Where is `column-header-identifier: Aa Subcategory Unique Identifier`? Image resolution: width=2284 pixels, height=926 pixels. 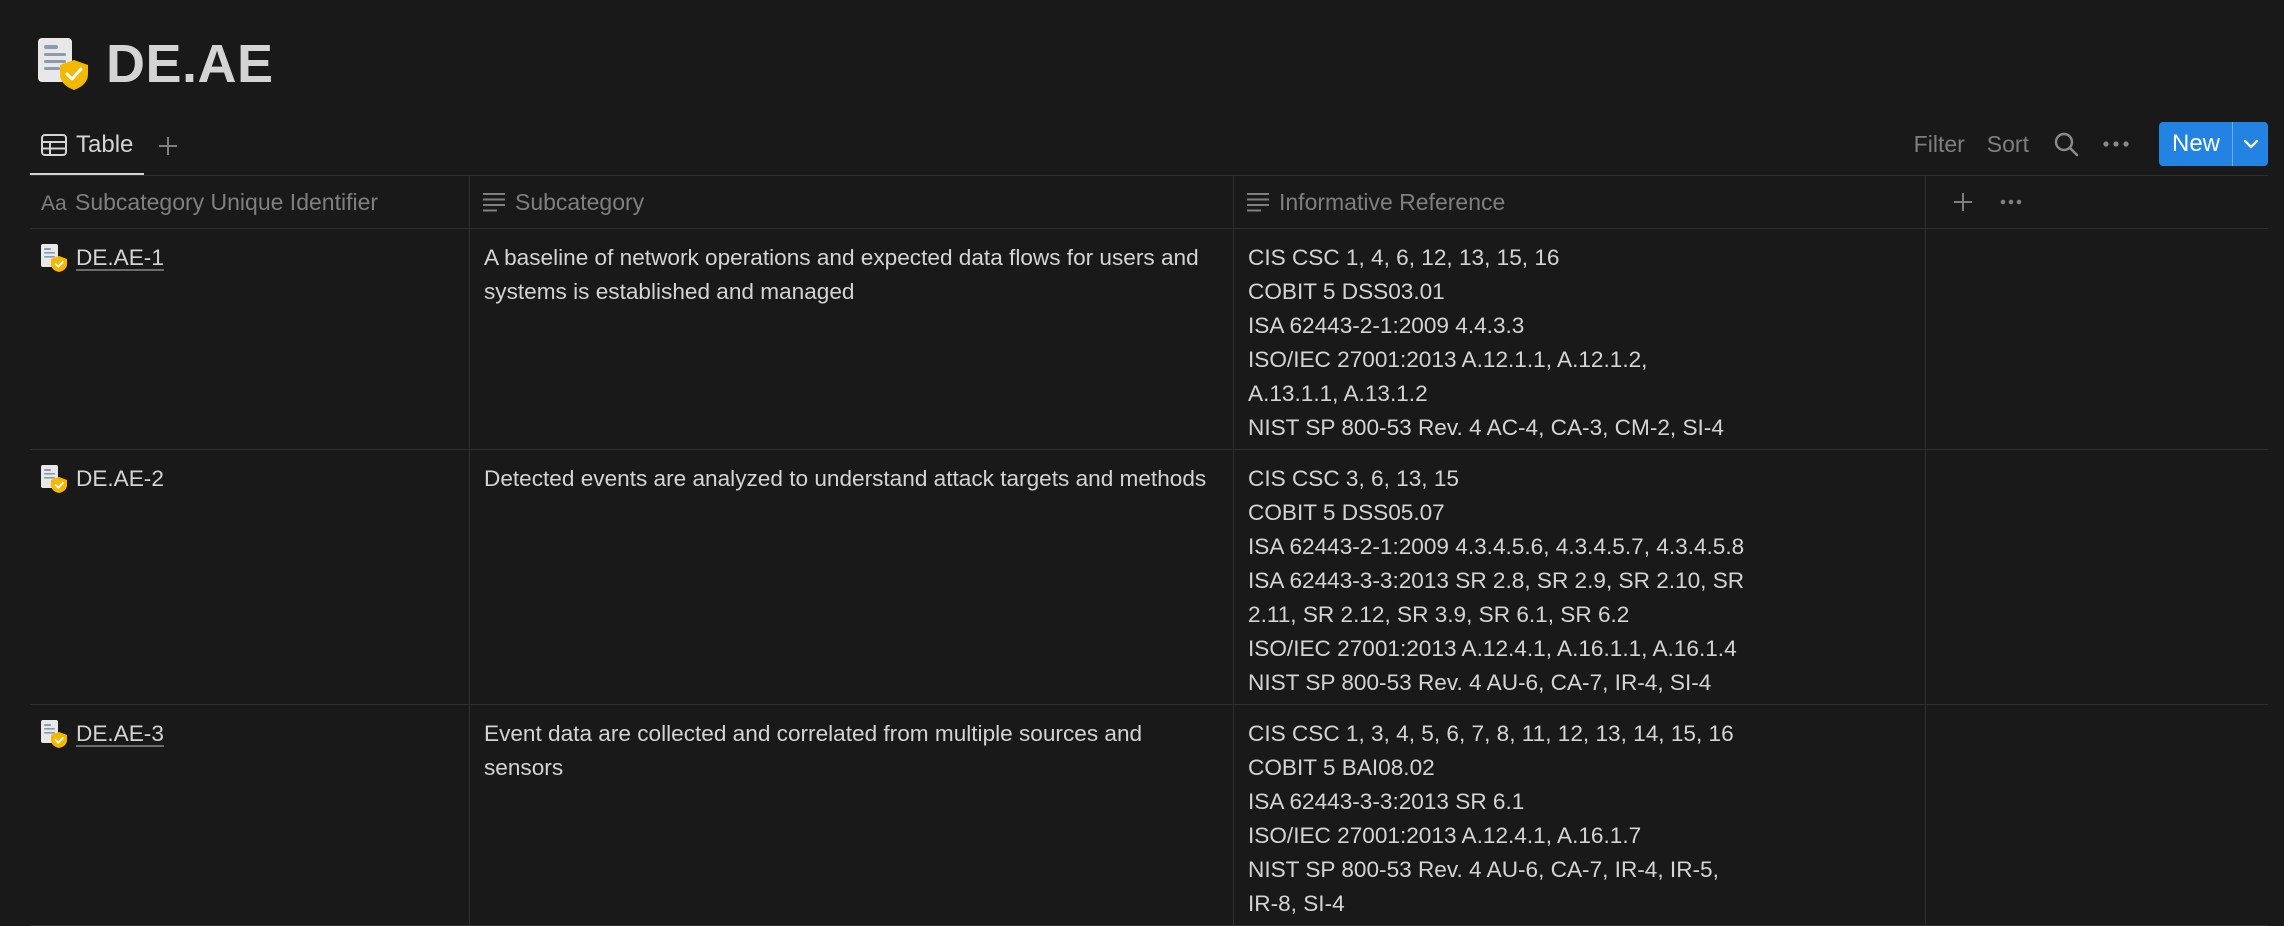 column-header-identifier: Aa Subcategory Unique Identifier is located at coordinates (250, 202).